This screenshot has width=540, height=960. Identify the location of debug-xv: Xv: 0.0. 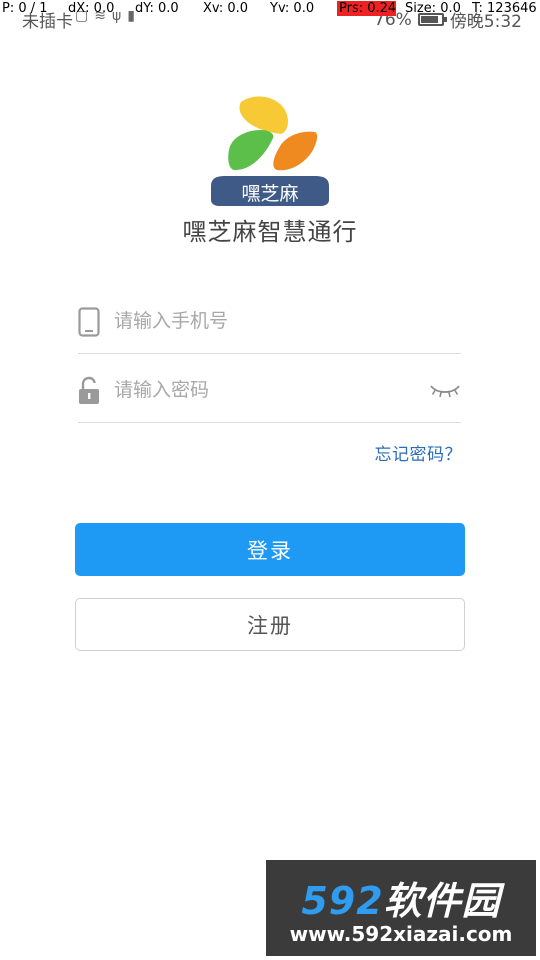
(226, 8).